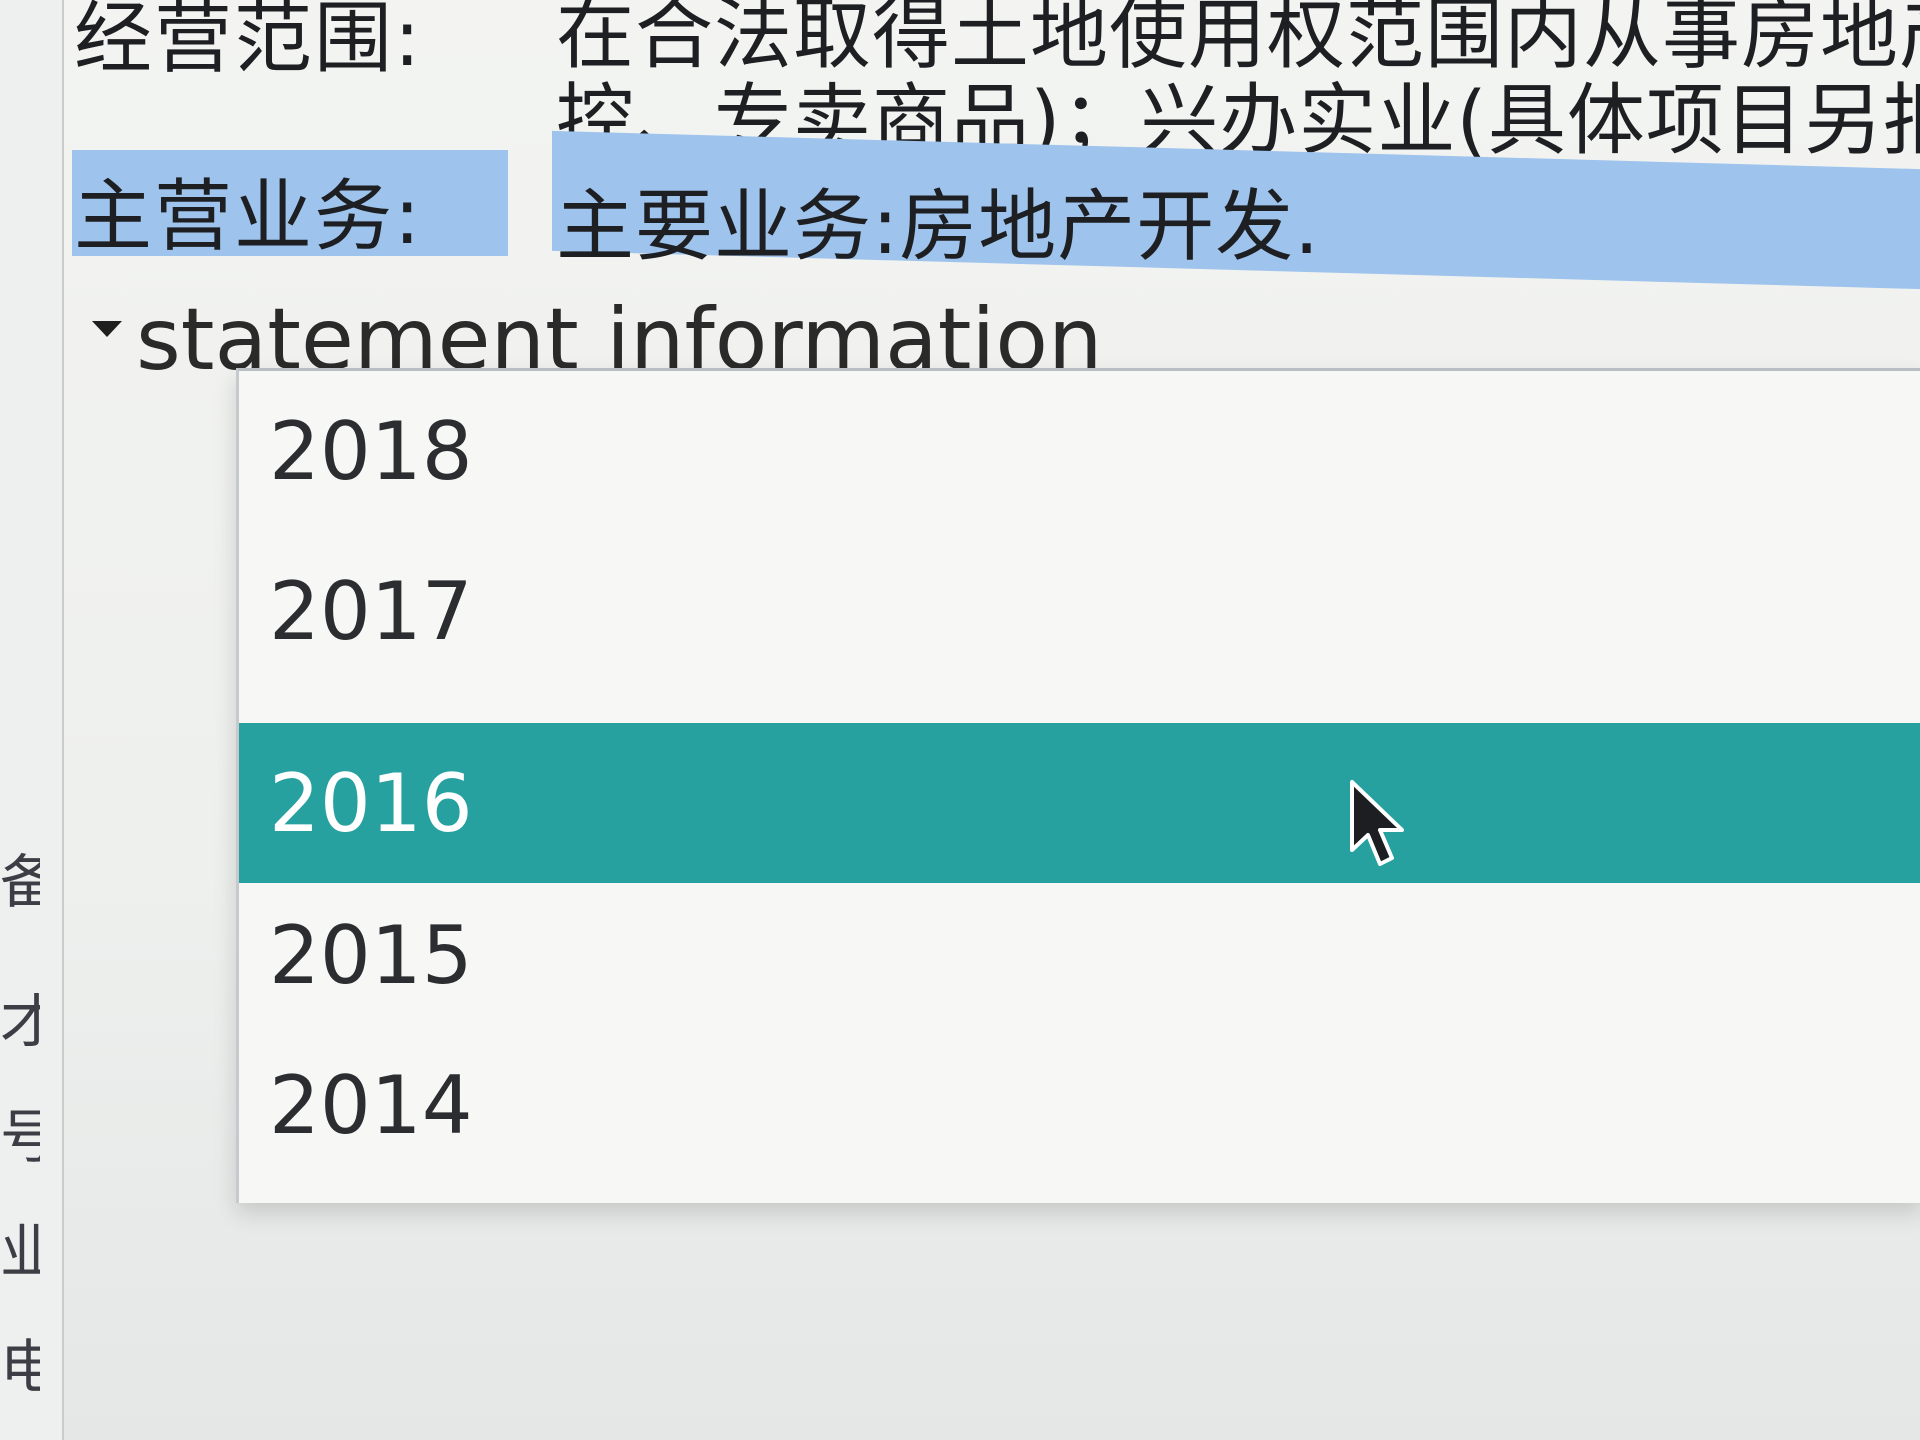 The image size is (1920, 1440). What do you see at coordinates (1079, 955) in the screenshot?
I see `year-option-2015: 2015` at bounding box center [1079, 955].